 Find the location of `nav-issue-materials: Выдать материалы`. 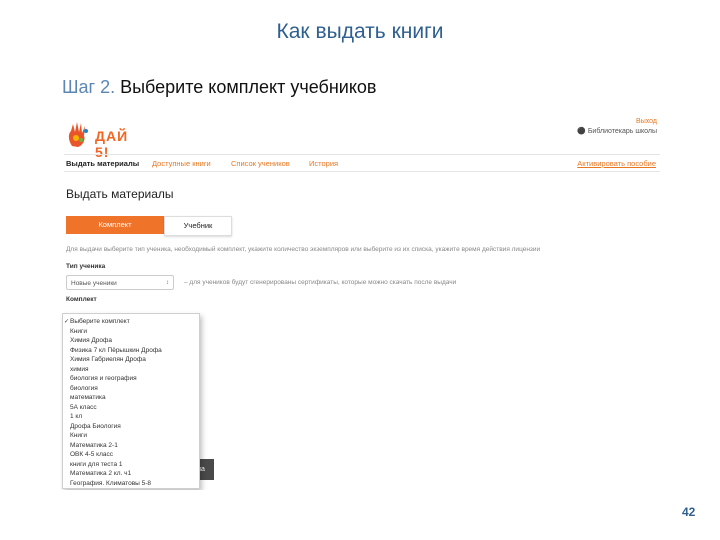

nav-issue-materials: Выдать материалы is located at coordinates (102, 163).